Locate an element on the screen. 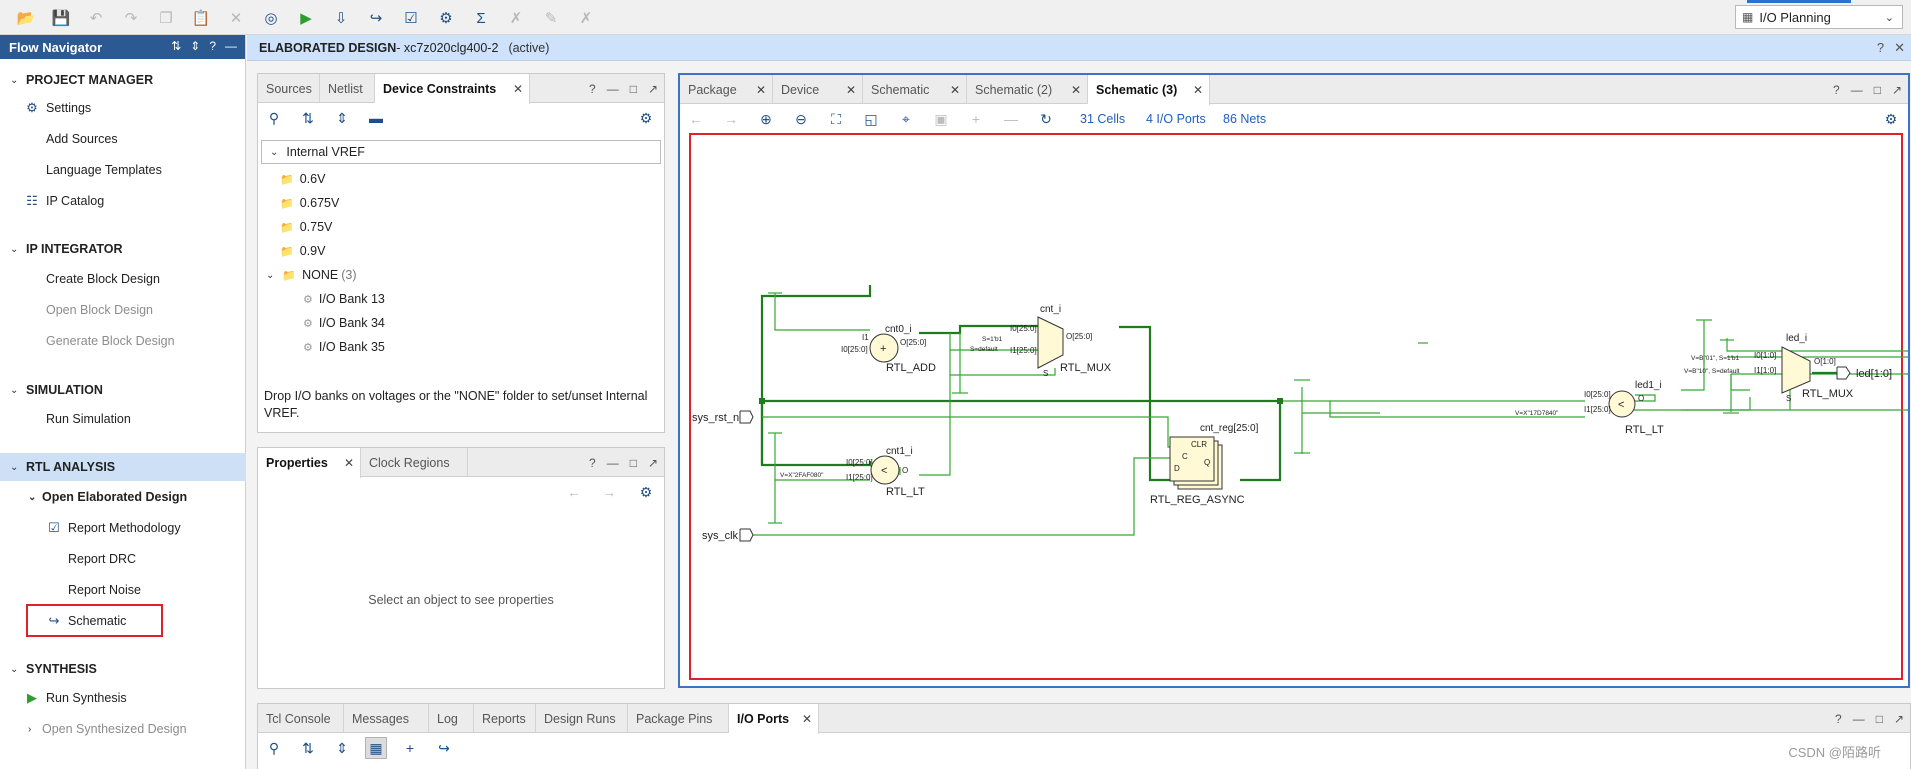  minus-icon: ▬ is located at coordinates (376, 118).